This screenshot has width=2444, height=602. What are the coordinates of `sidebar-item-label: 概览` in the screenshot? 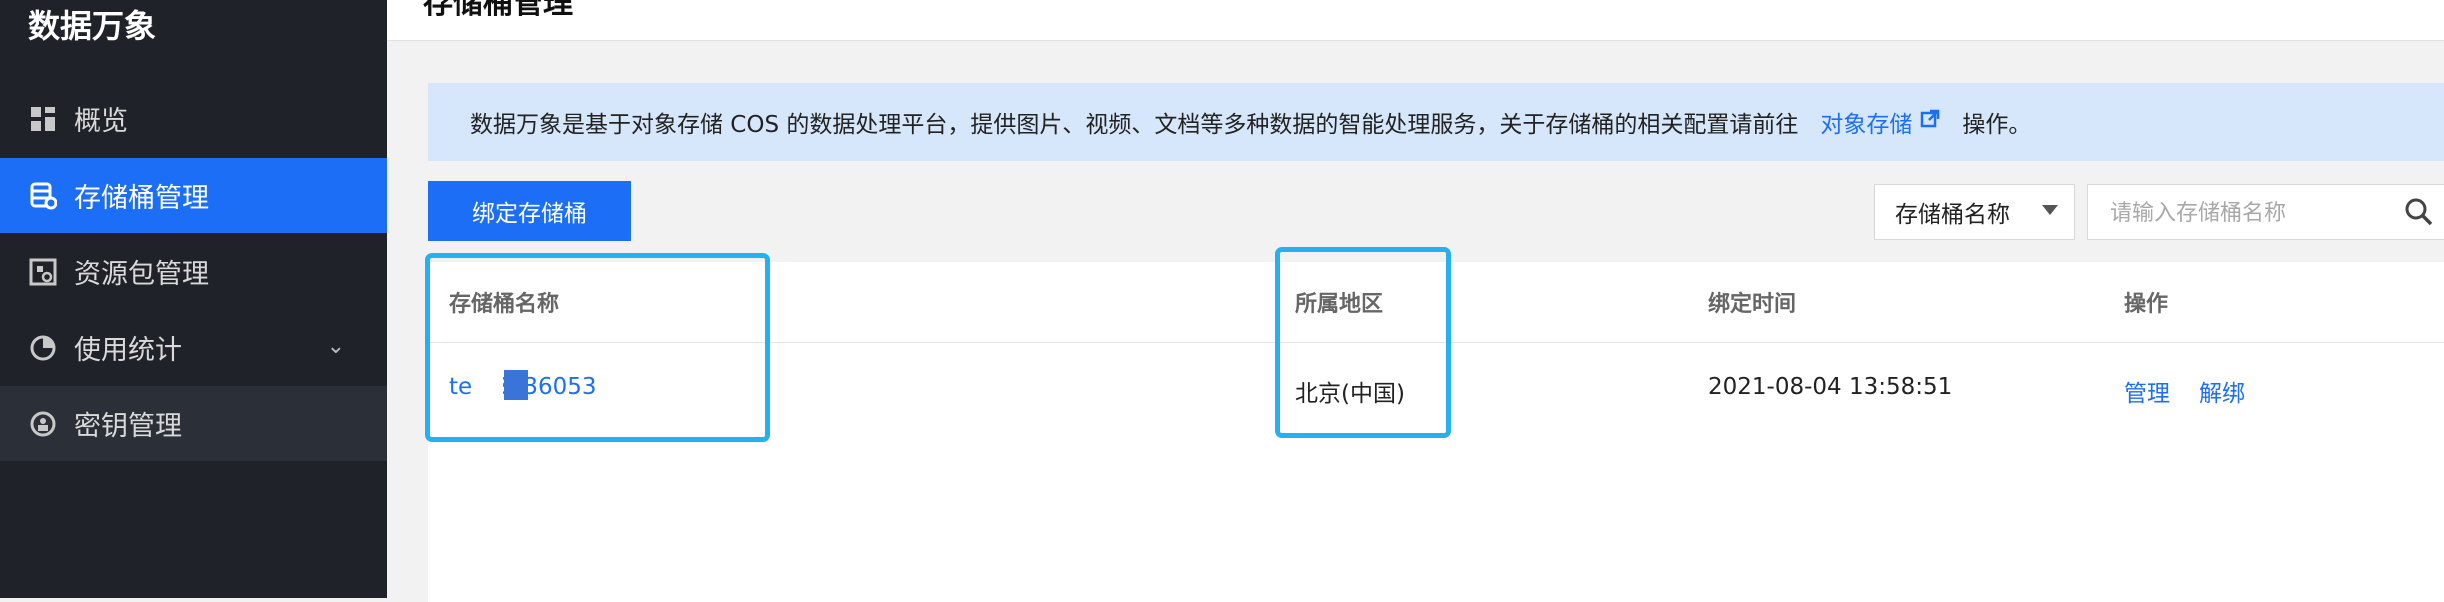 It's located at (101, 121).